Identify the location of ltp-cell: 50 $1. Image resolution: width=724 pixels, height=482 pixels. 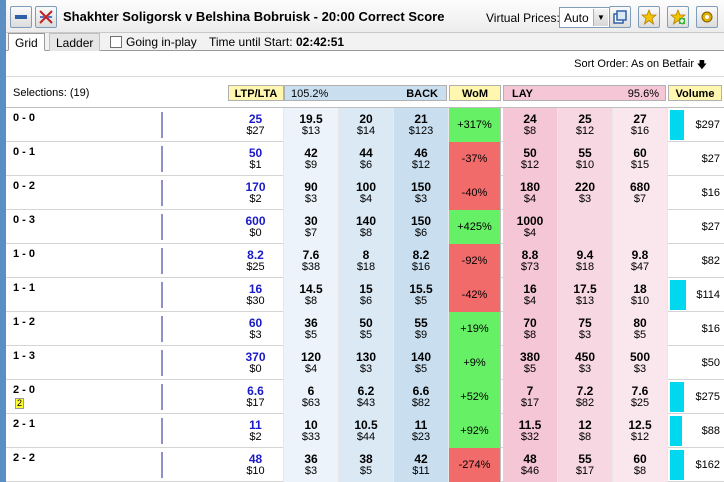
(256, 159).